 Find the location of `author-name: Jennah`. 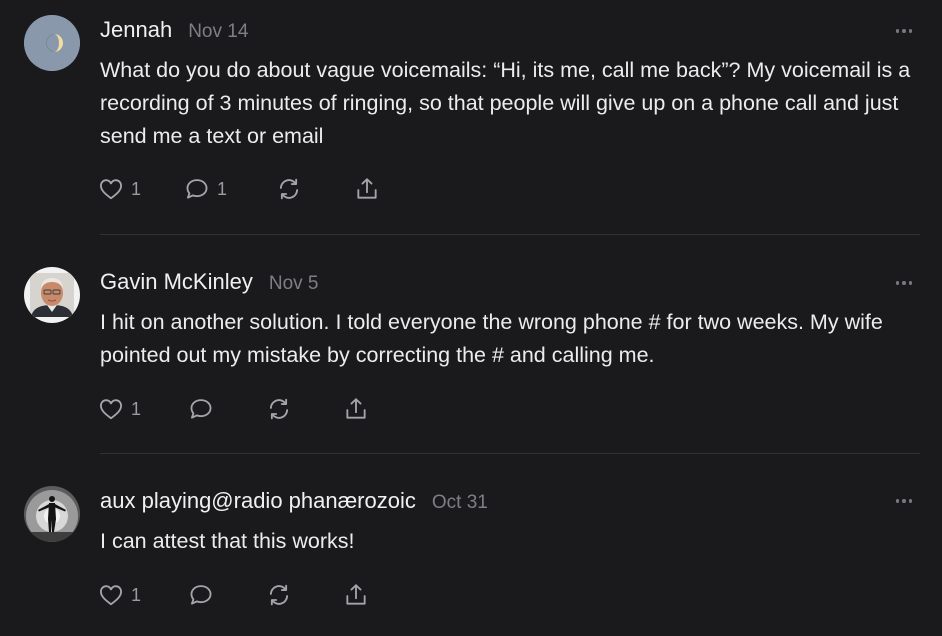

author-name: Jennah is located at coordinates (136, 30).